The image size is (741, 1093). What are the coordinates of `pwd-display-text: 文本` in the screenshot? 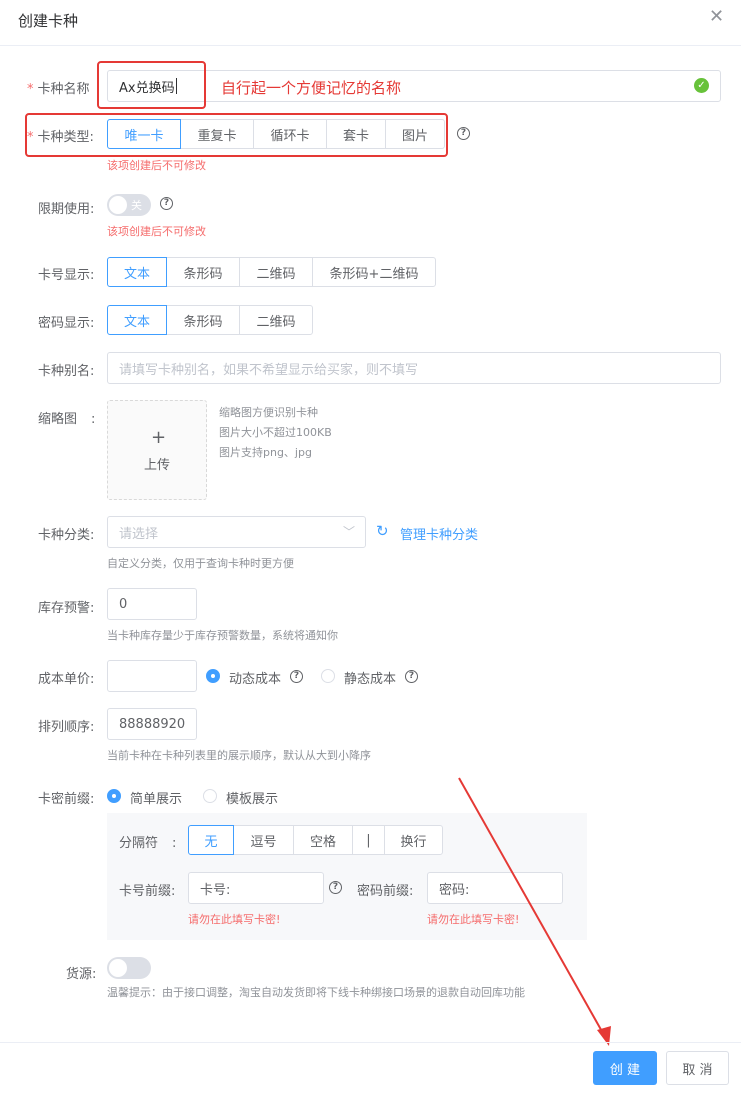 It's located at (137, 320).